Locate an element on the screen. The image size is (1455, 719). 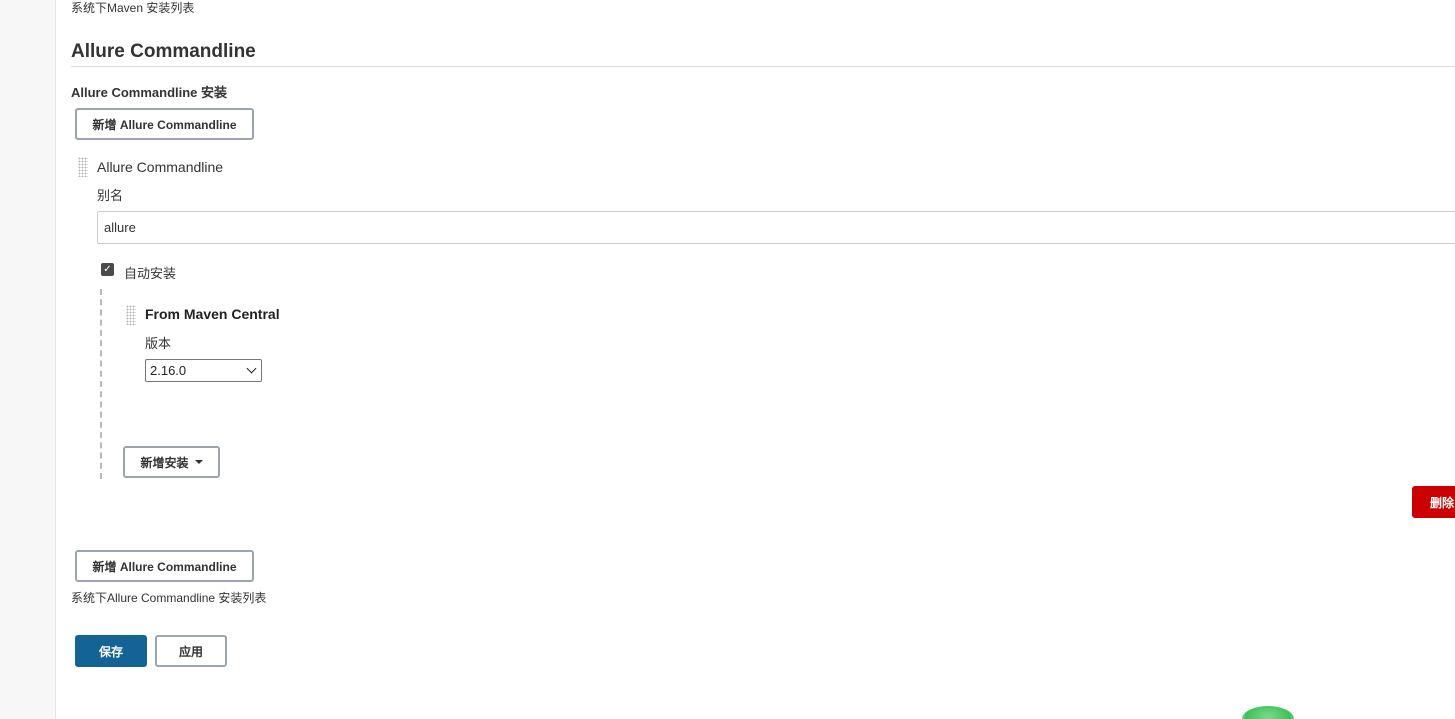
installer-group-border is located at coordinates (101, 384).